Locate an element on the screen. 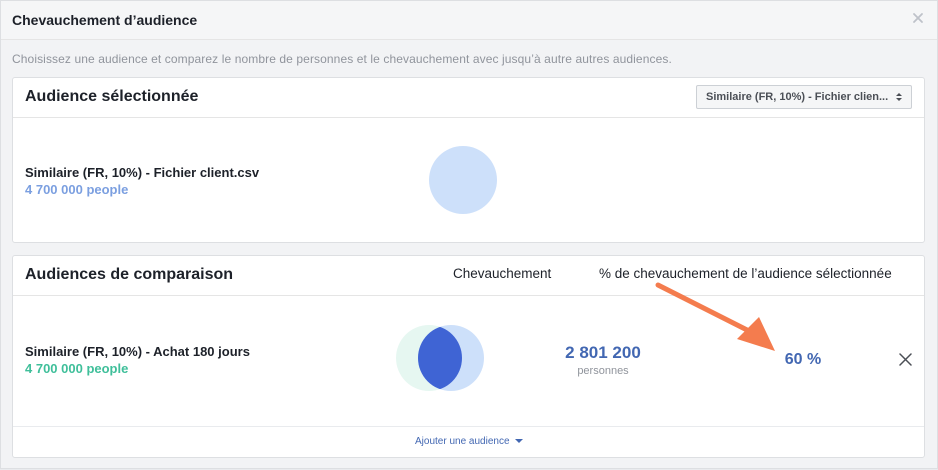 The width and height of the screenshot is (938, 470). selected-audience-circle is located at coordinates (463, 180).